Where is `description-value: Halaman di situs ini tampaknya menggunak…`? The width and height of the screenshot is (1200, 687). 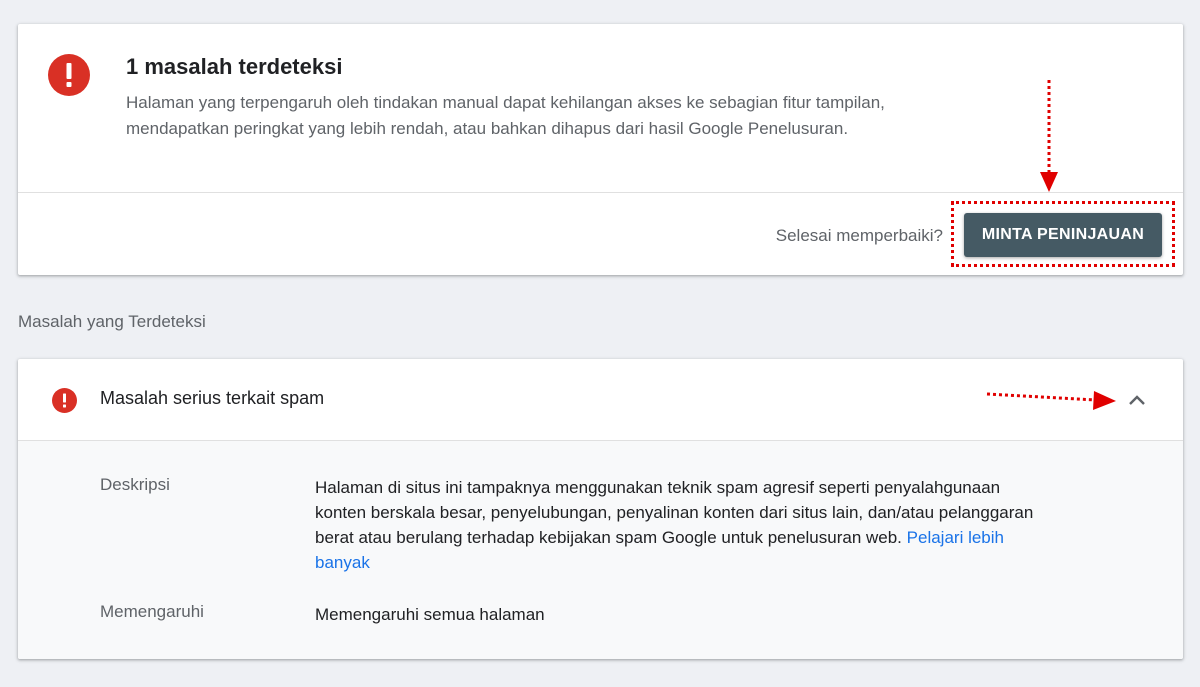 description-value: Halaman di situs ini tampaknya menggunak… is located at coordinates (685, 525).